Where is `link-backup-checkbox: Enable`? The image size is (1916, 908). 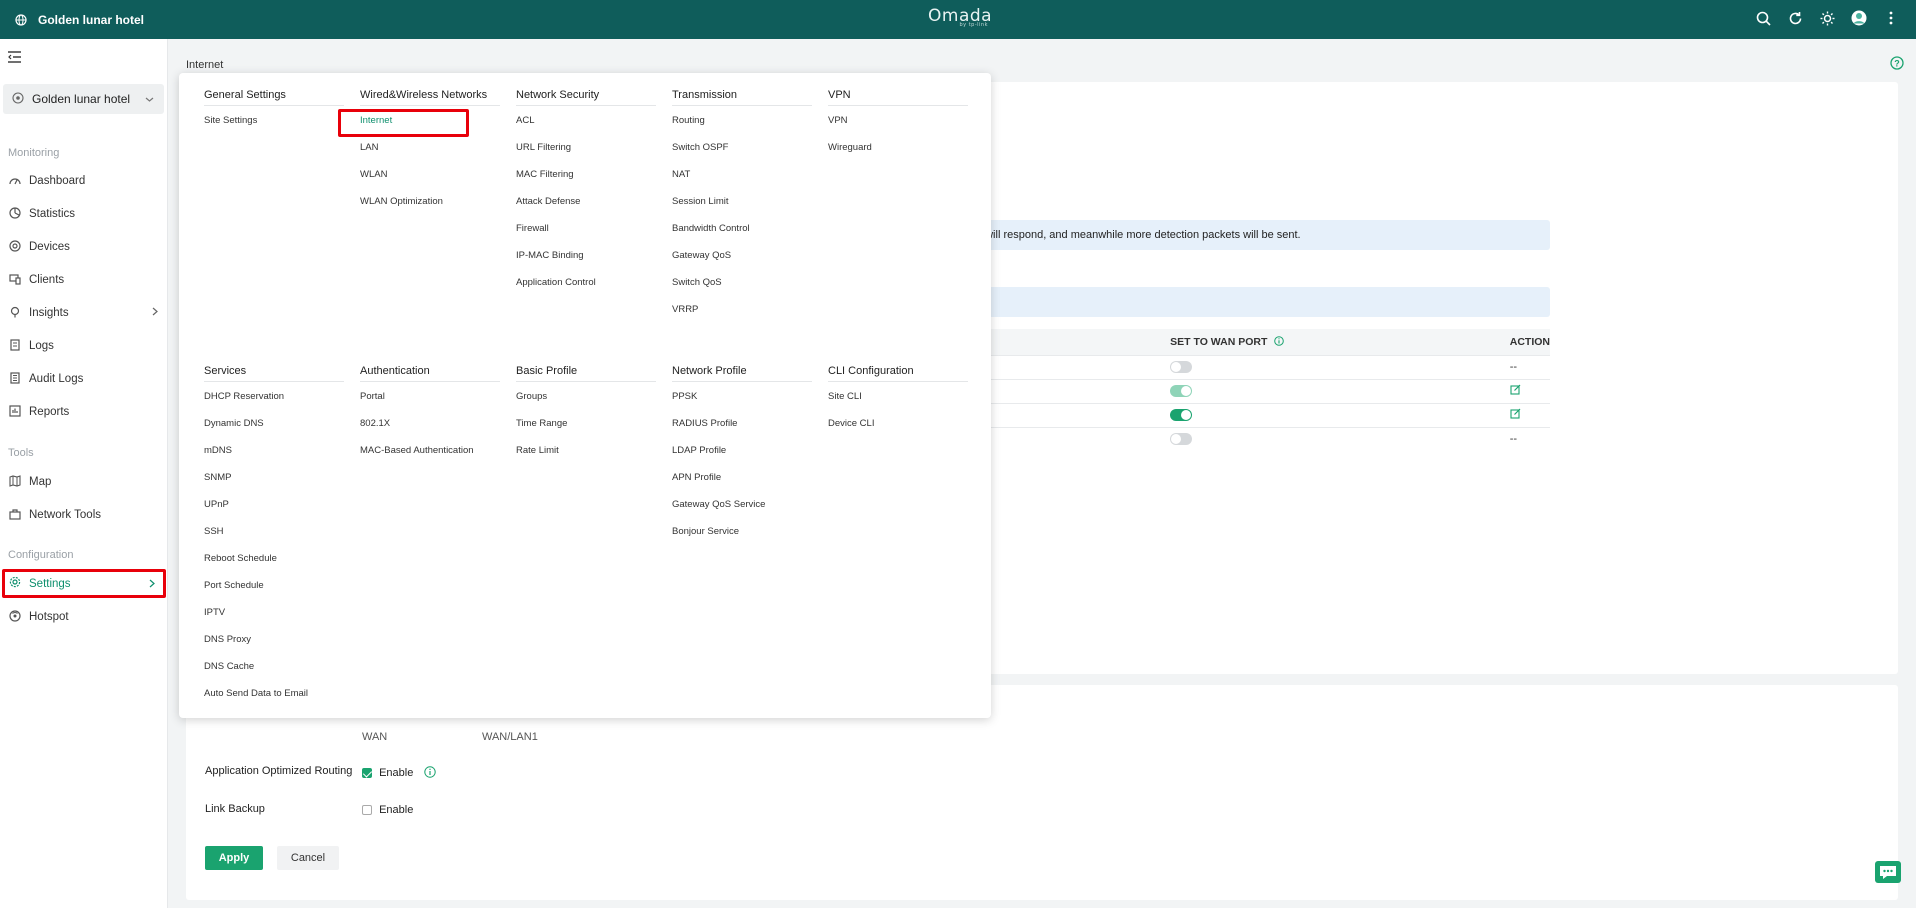 link-backup-checkbox: Enable is located at coordinates (387, 810).